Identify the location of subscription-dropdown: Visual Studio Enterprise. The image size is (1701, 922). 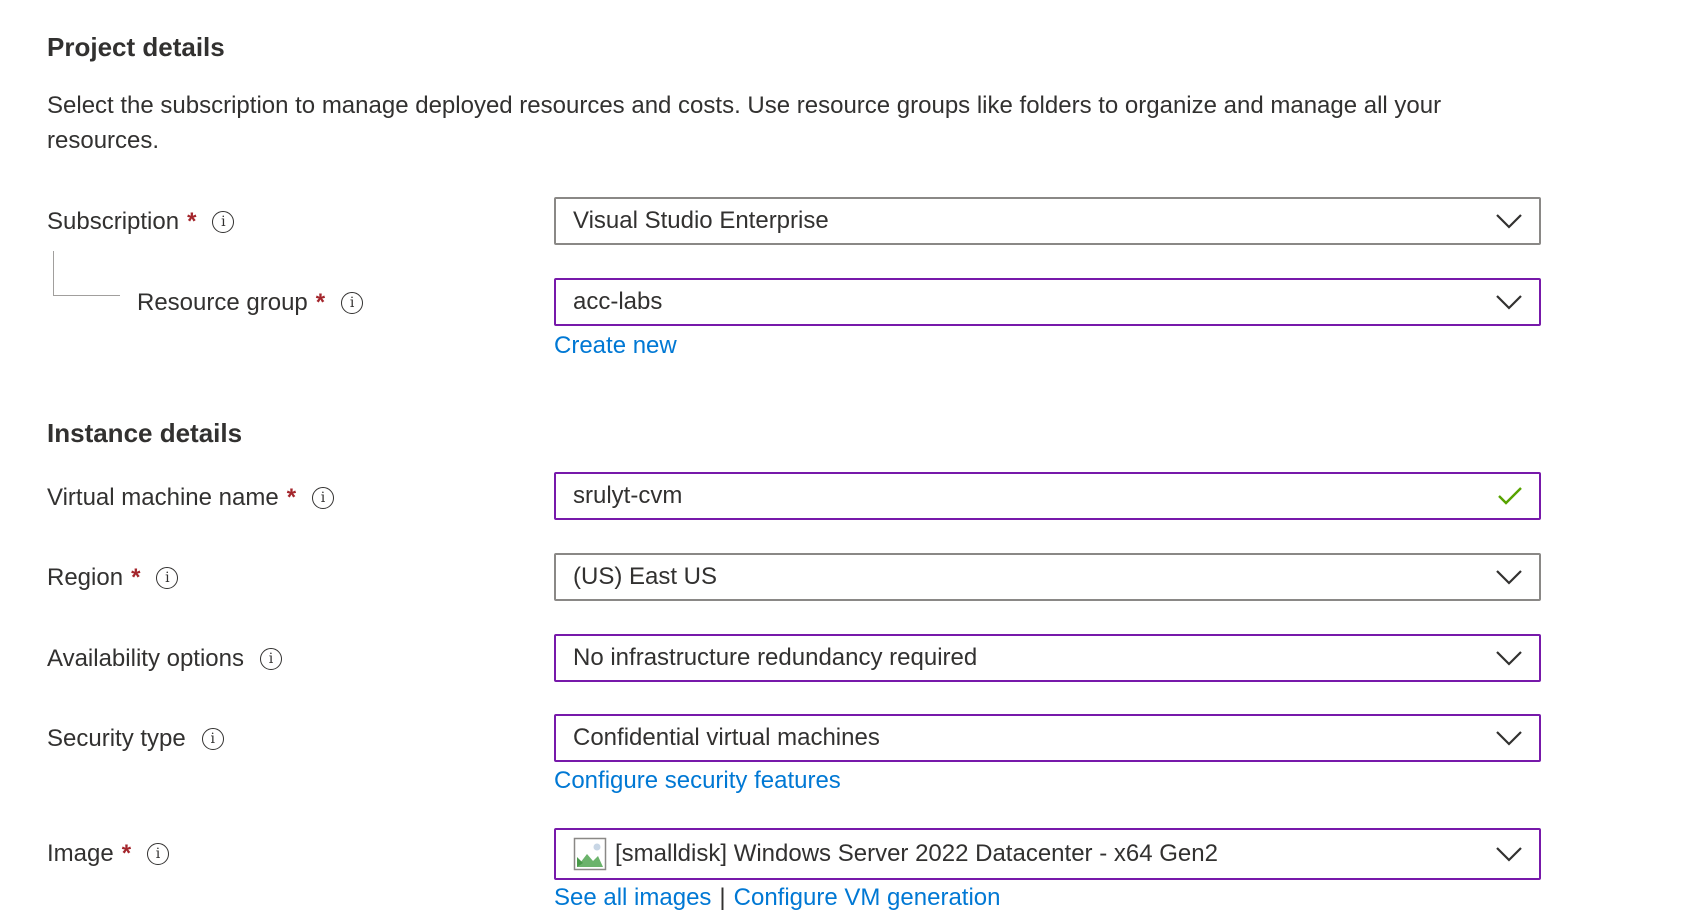
(1047, 221).